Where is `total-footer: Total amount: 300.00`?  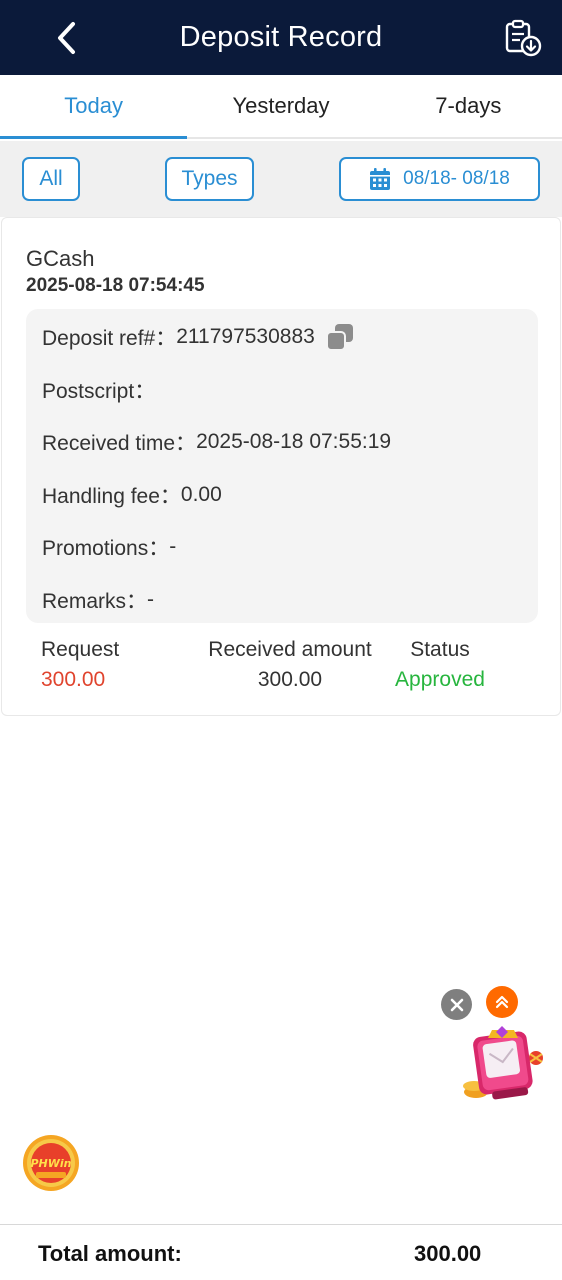 total-footer: Total amount: 300.00 is located at coordinates (281, 1252).